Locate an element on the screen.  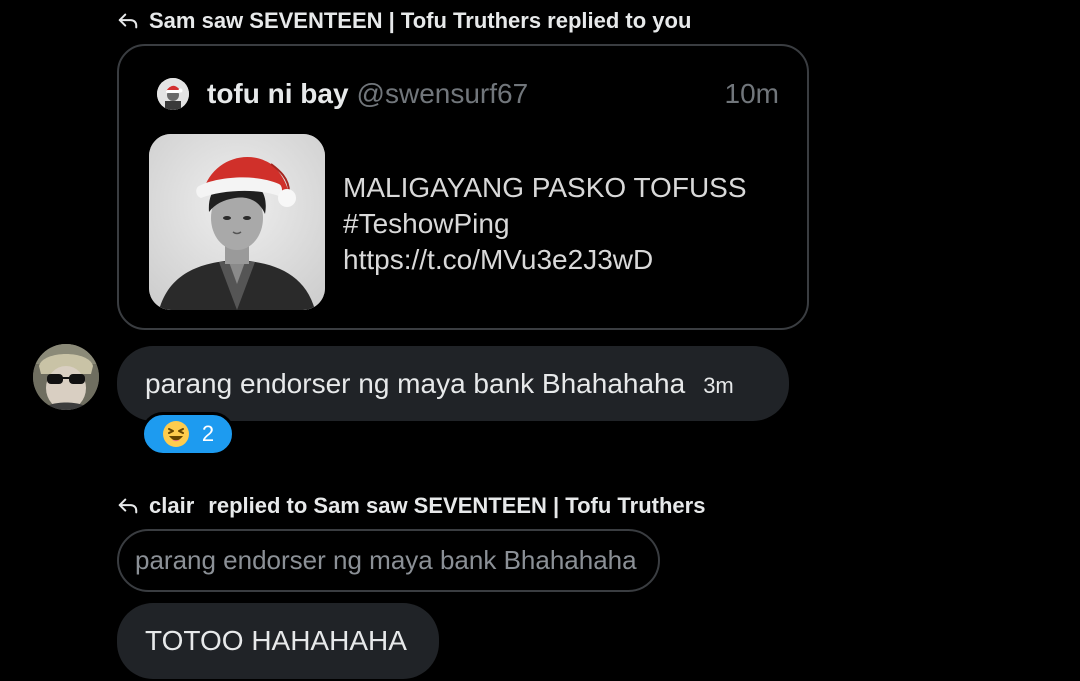
quoted-tweet-header: tofu ni bay @swensurf67 10m is located at coordinates (468, 94).